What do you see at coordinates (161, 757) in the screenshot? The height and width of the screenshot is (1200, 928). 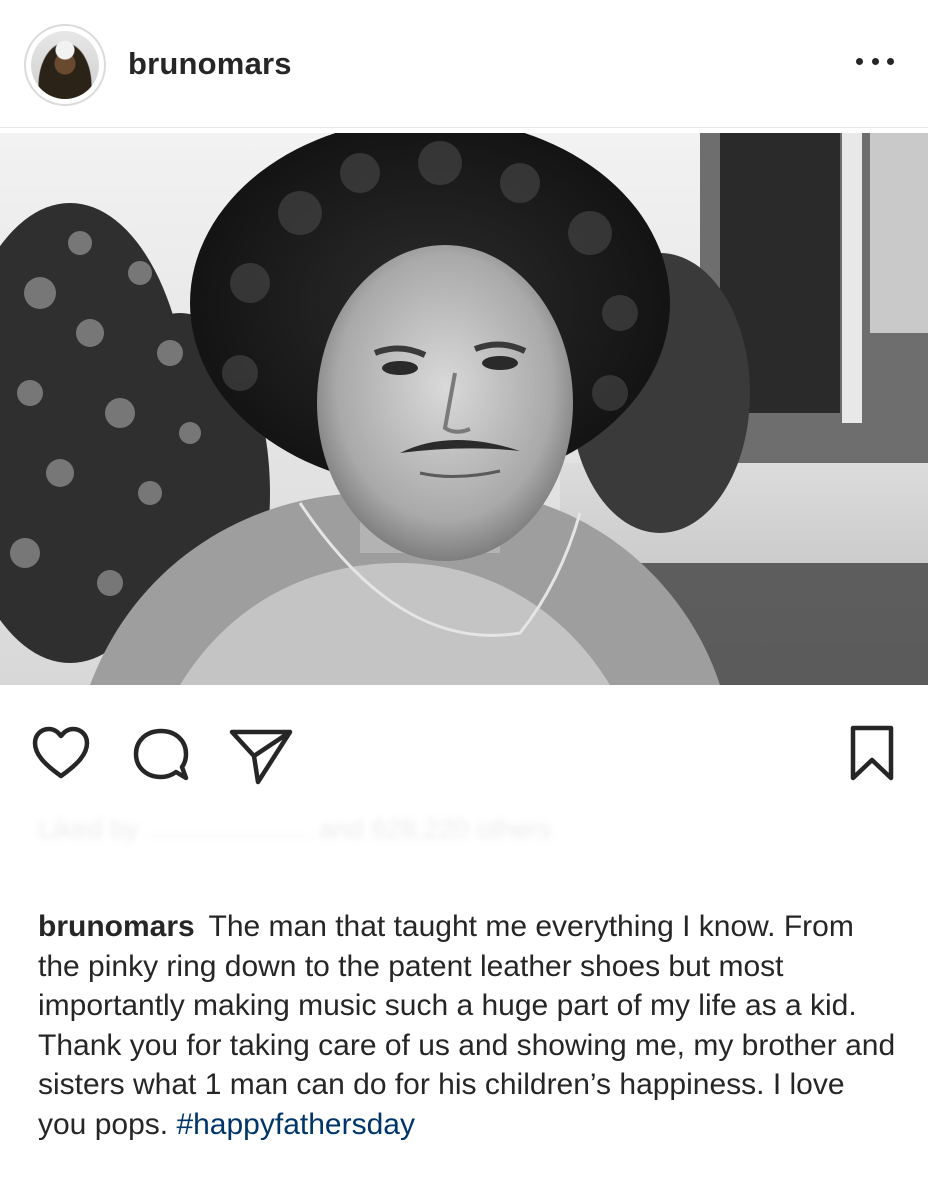 I see `comment-icon` at bounding box center [161, 757].